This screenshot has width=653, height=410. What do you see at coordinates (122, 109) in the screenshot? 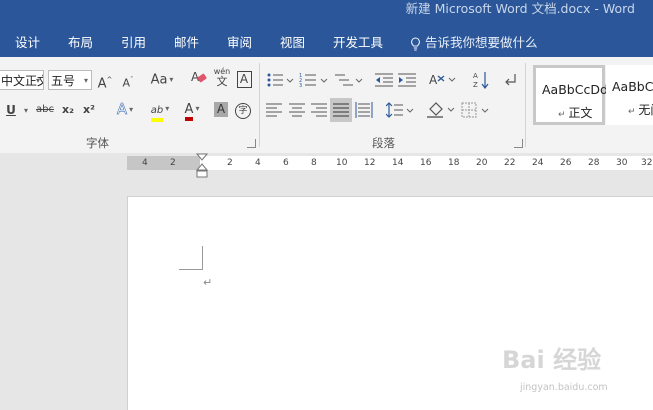
I see `text-effects-icon: A` at bounding box center [122, 109].